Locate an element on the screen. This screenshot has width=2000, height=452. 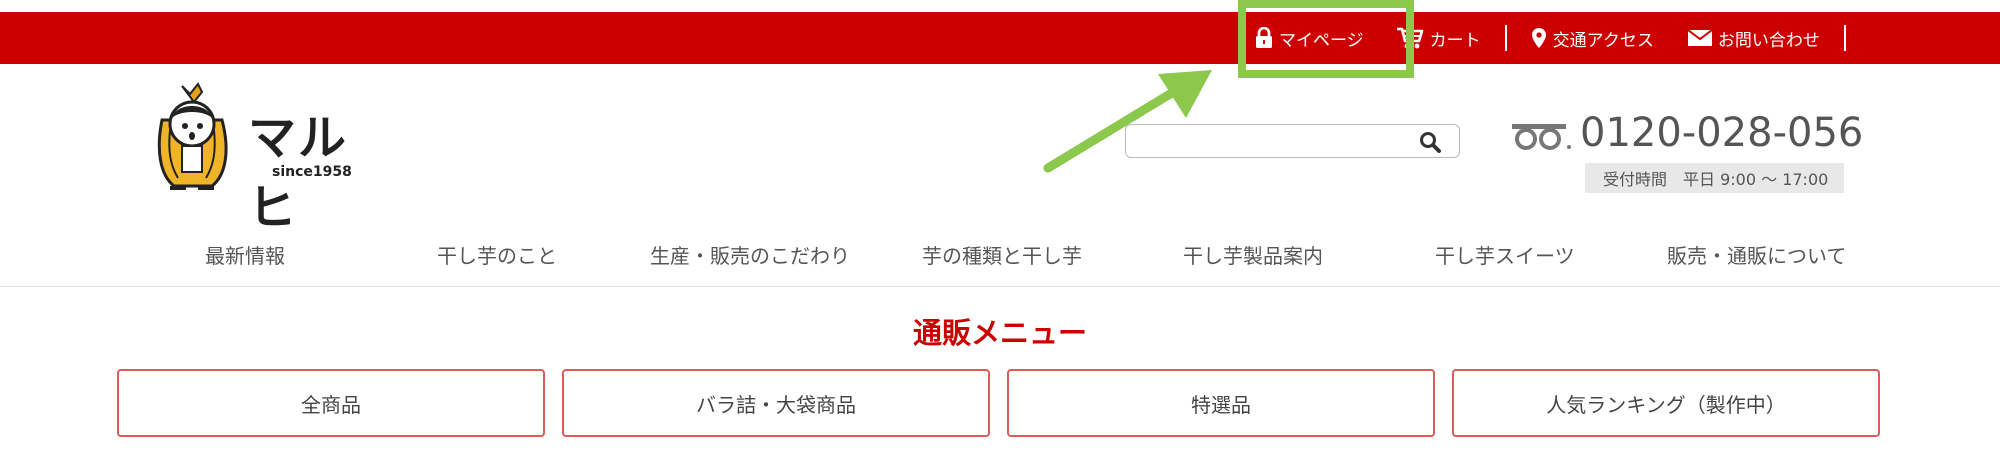
nav-item-sales: 販売・通販について is located at coordinates (1756, 254).